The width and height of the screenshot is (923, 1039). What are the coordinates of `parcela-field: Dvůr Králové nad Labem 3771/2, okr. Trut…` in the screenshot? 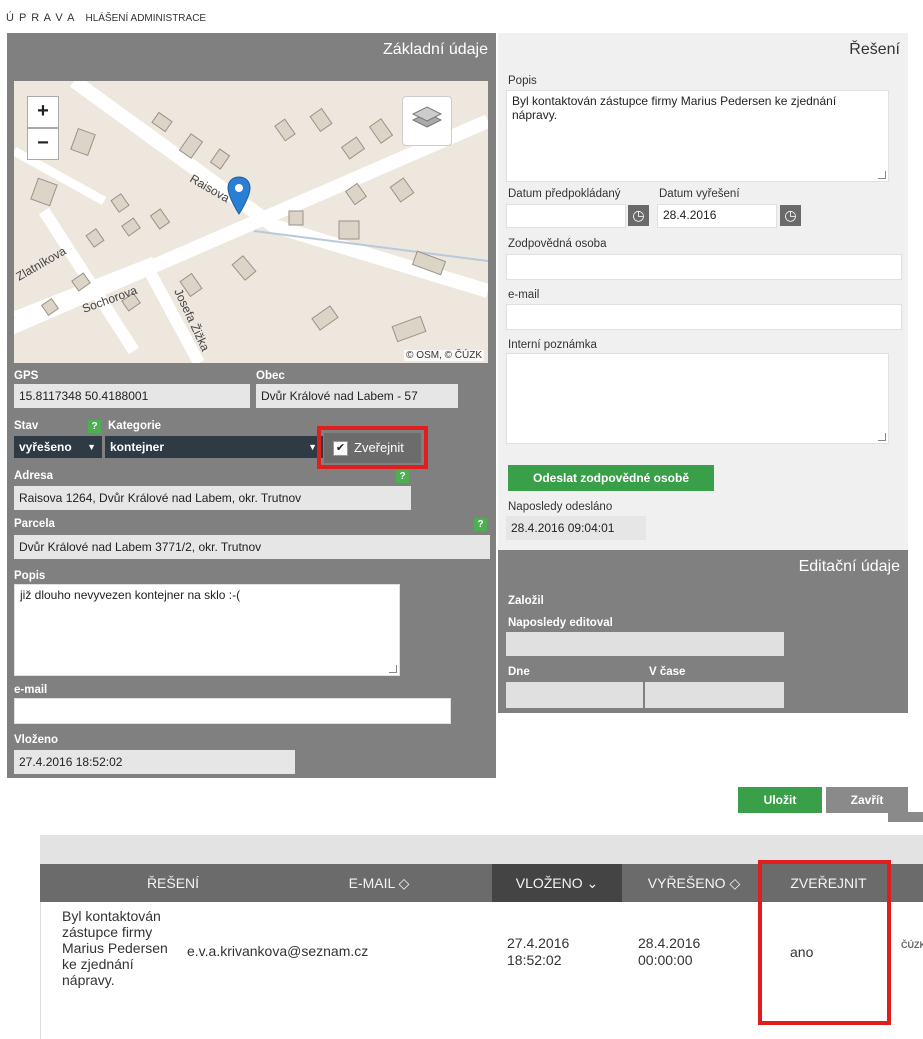 It's located at (252, 547).